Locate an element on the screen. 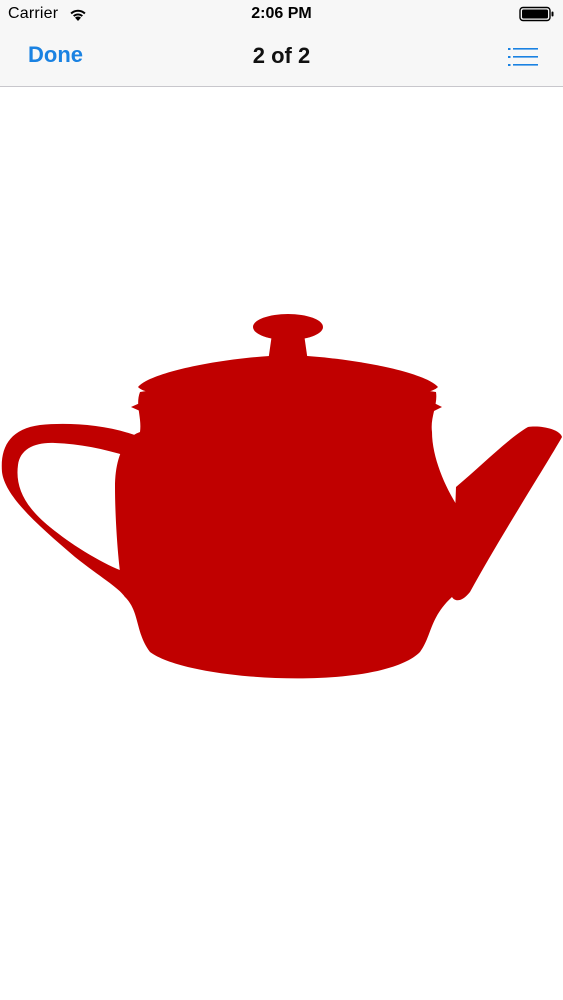 This screenshot has width=563, height=1000. page-counter-title: 2 of 2 is located at coordinates (281, 55).